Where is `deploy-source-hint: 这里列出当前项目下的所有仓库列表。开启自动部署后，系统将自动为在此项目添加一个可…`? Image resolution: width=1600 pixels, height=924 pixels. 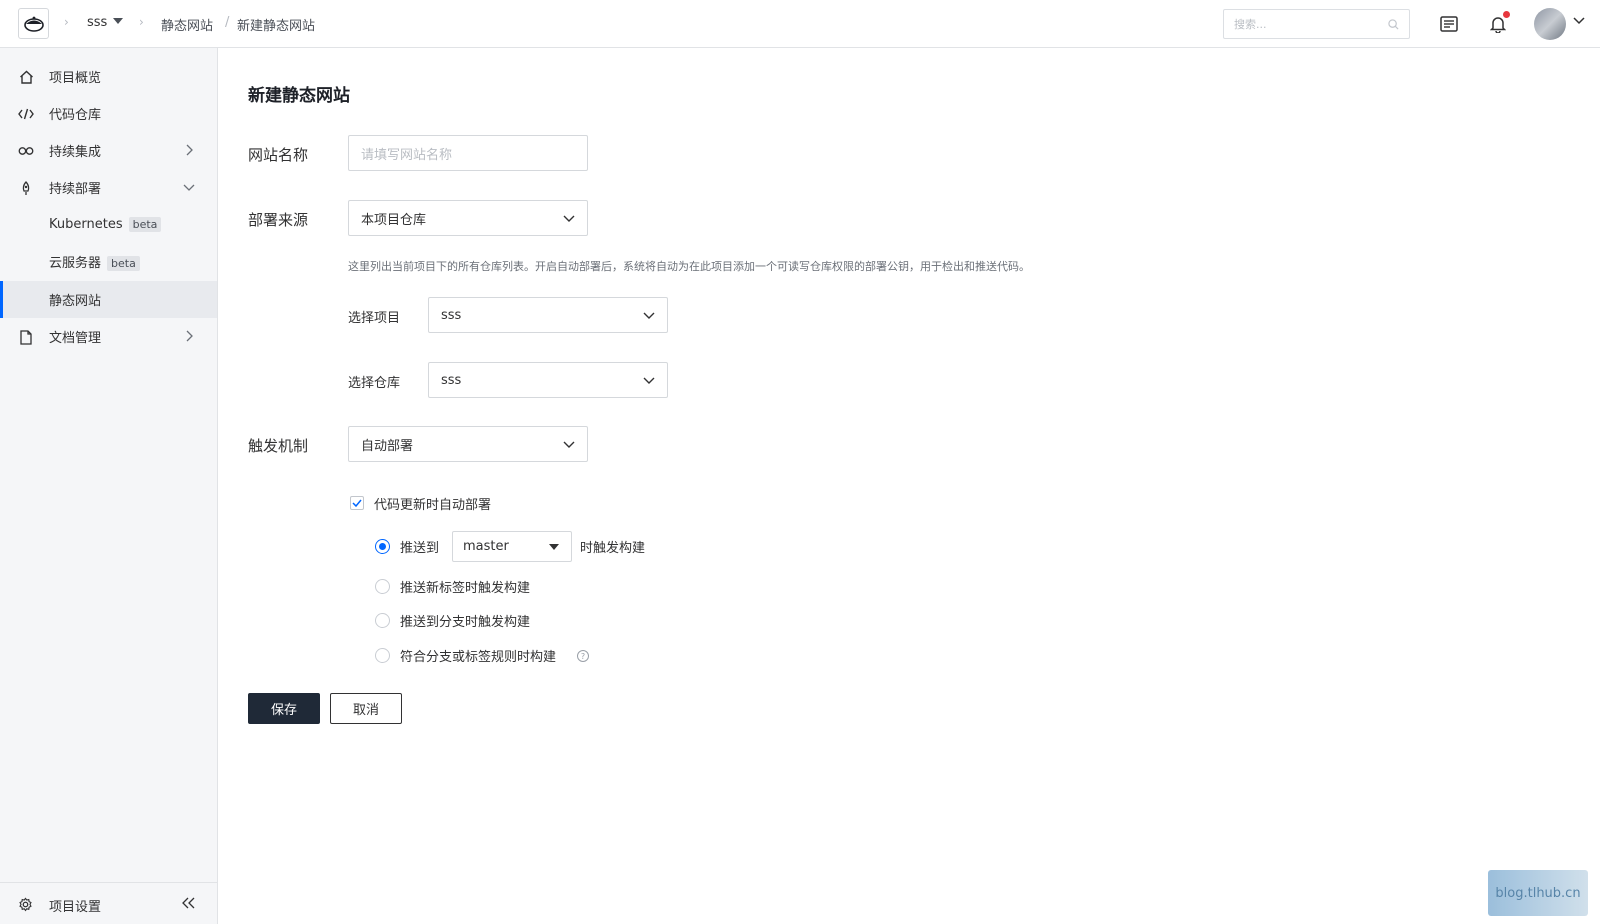
deploy-source-hint: 这里列出当前项目下的所有仓库列表。开启自动部署后，系统将自动为在此项目添加一个可… is located at coordinates (689, 266).